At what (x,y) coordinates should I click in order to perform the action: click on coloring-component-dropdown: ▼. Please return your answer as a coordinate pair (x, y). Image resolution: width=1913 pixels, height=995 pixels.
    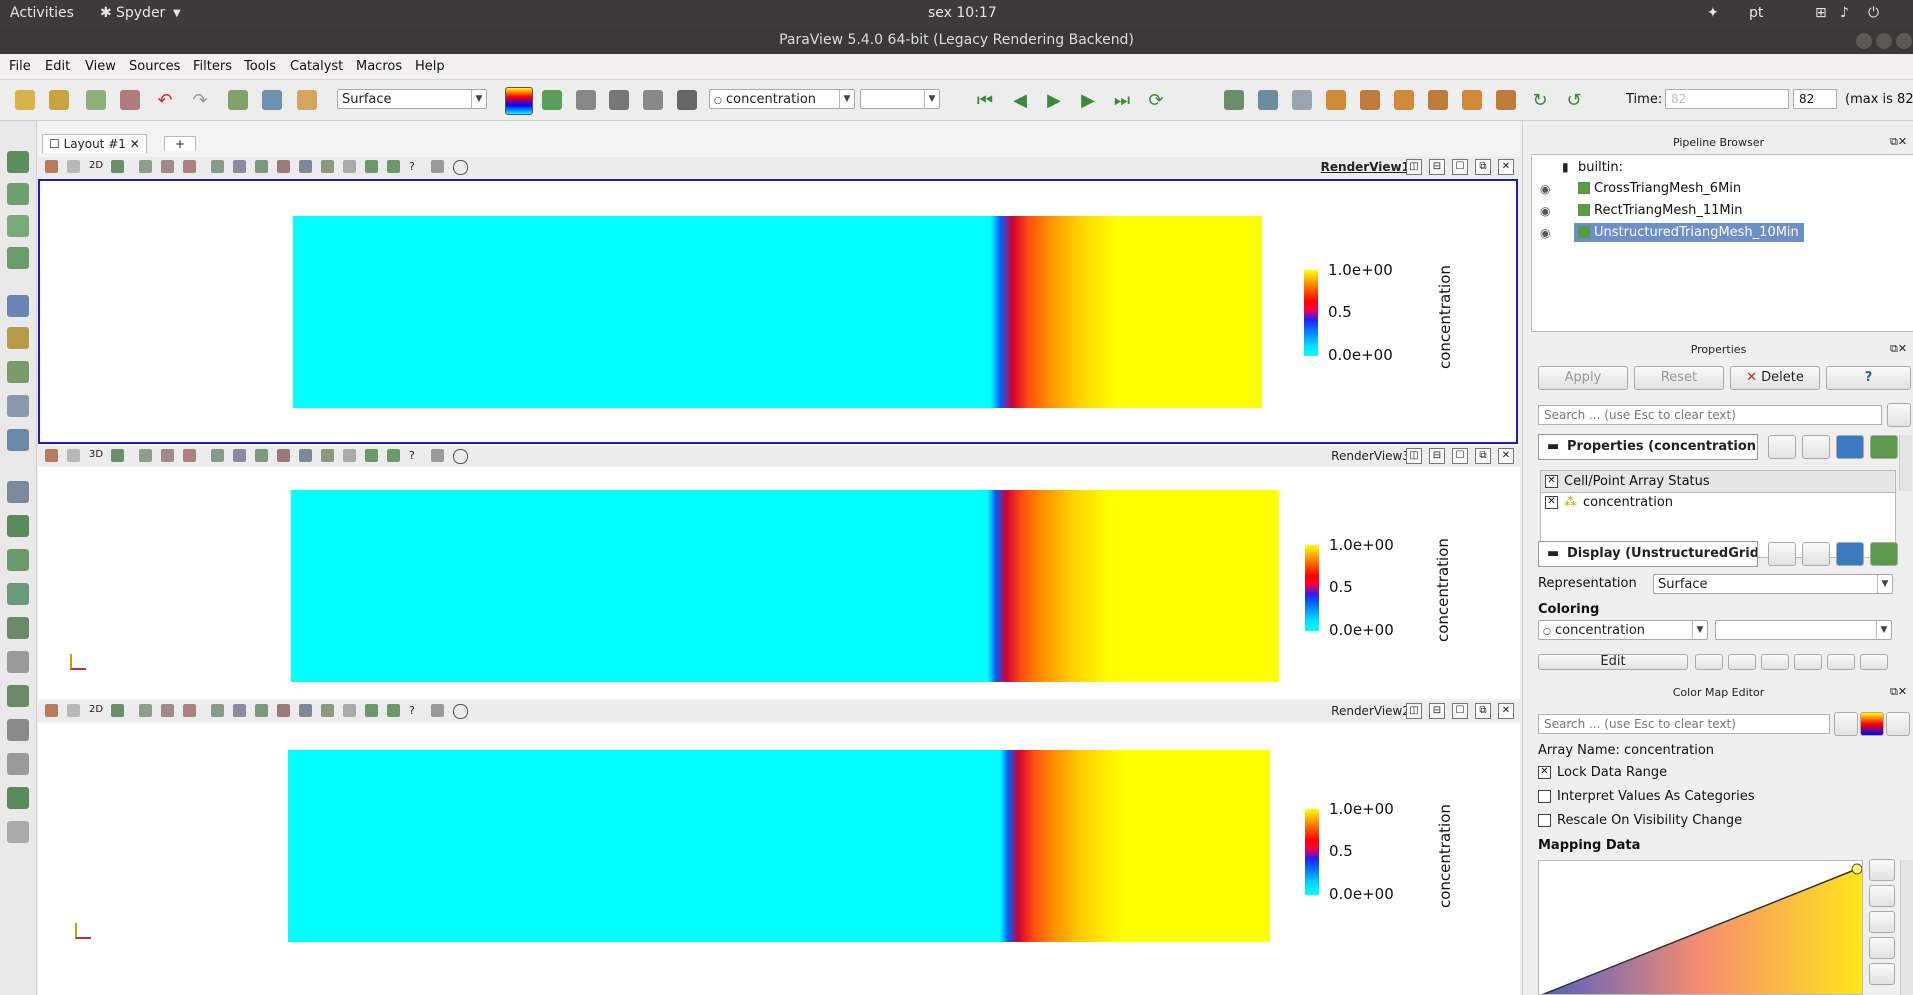
    Looking at the image, I should click on (1803, 630).